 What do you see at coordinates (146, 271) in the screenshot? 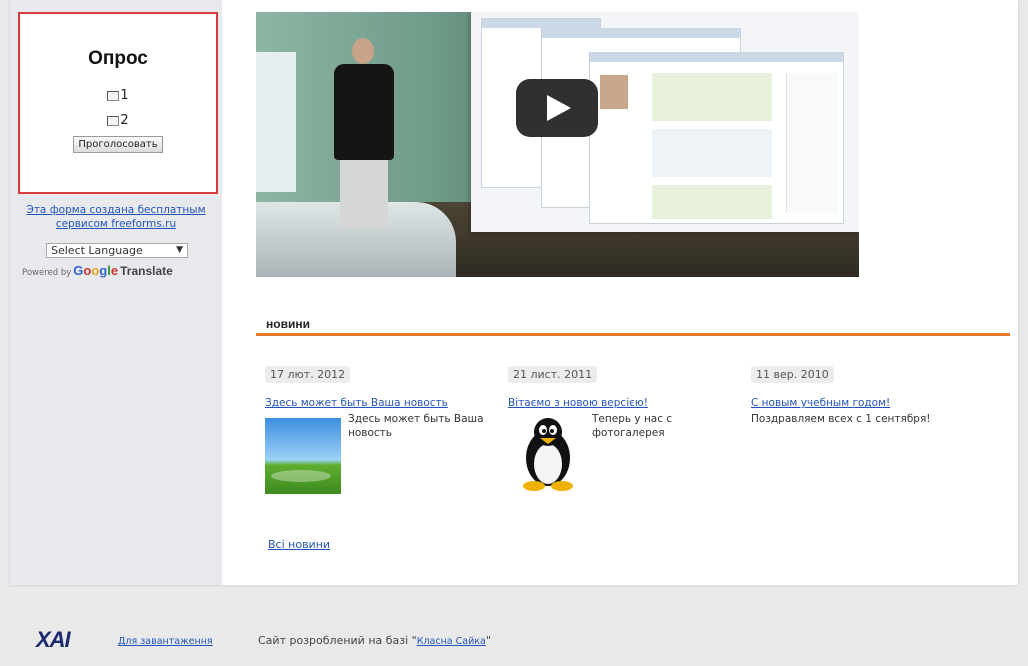
I see `translate-label: Translate` at bounding box center [146, 271].